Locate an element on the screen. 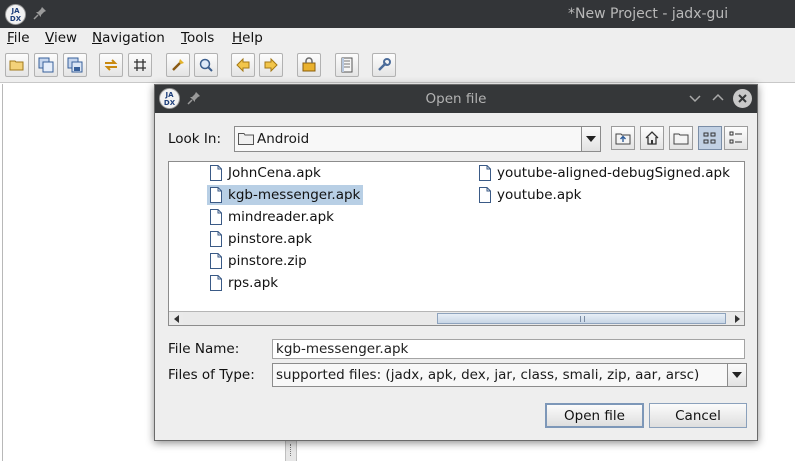 This screenshot has width=795, height=461. window-title: *New Project - jadx-gui is located at coordinates (648, 14).